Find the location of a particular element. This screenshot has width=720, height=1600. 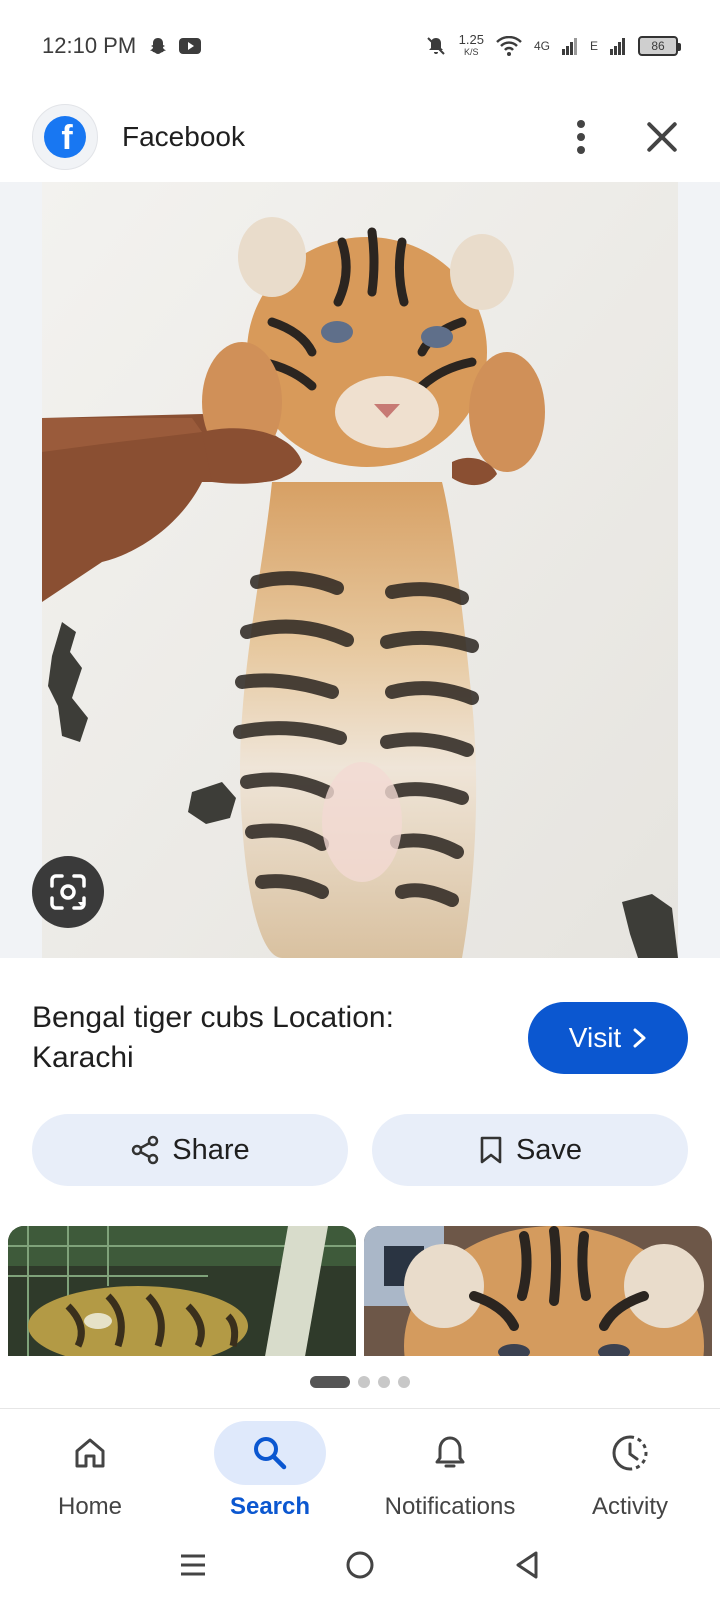

source-logo: f is located at coordinates (65, 137).